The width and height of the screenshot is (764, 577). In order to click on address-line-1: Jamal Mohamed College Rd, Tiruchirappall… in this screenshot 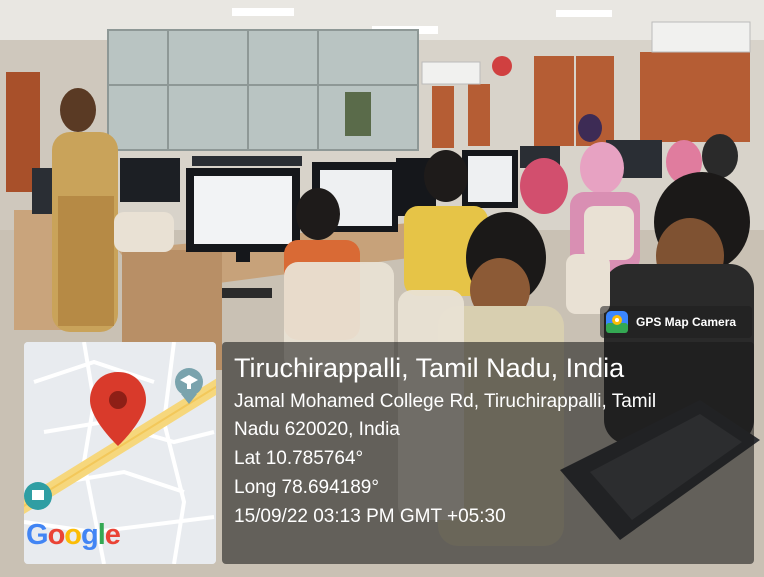, I will do `click(445, 401)`.